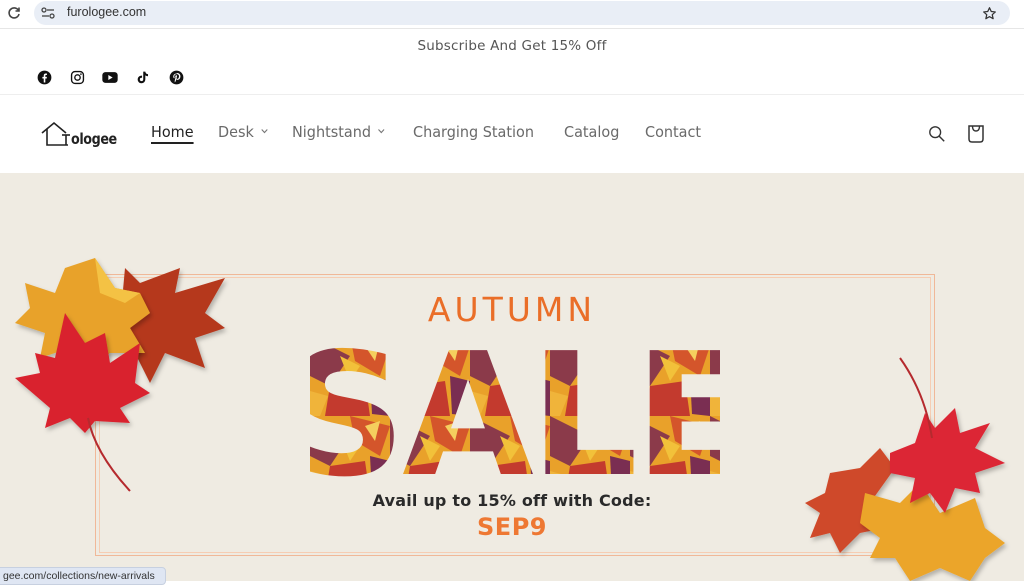 This screenshot has width=1024, height=585. I want to click on pinterest-icon, so click(176, 77).